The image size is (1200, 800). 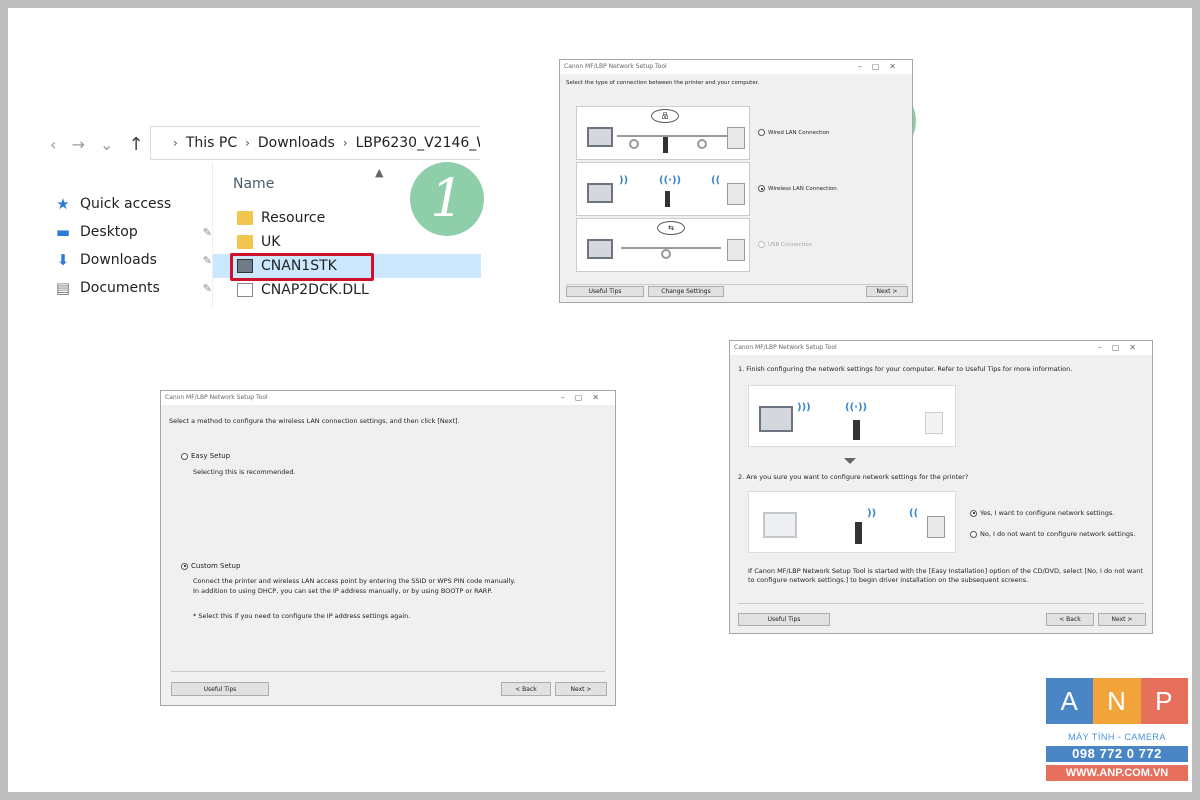 What do you see at coordinates (1117, 754) in the screenshot?
I see `logo-phone: 098 772 0 772` at bounding box center [1117, 754].